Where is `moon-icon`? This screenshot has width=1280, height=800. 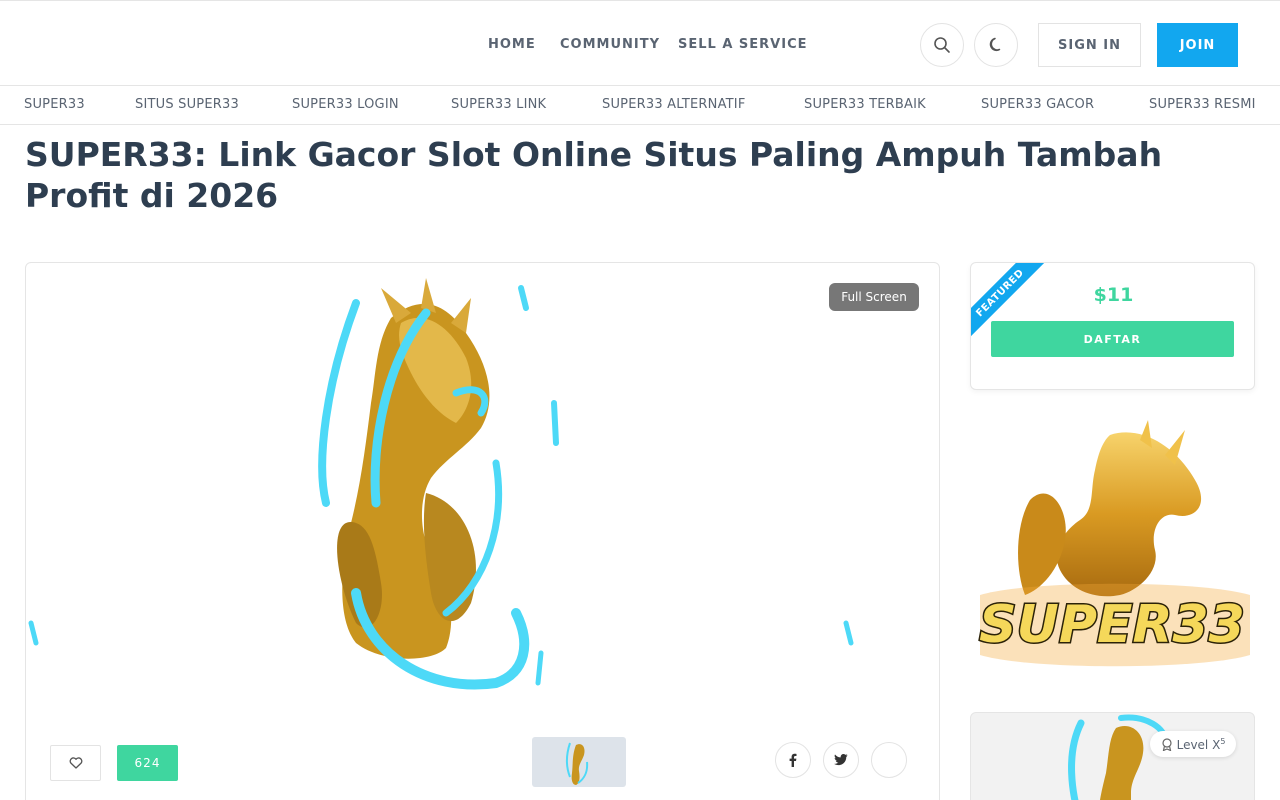
moon-icon is located at coordinates (995, 44).